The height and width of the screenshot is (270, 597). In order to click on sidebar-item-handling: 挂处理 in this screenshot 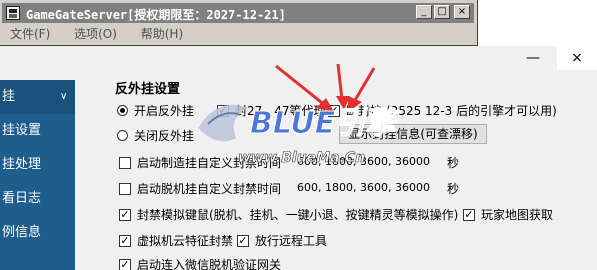, I will do `click(37, 165)`.